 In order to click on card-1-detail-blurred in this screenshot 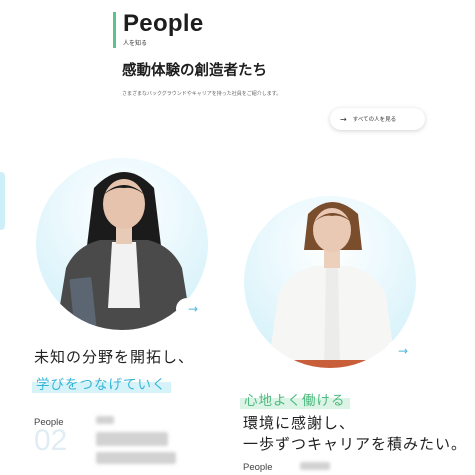, I will do `click(136, 458)`.